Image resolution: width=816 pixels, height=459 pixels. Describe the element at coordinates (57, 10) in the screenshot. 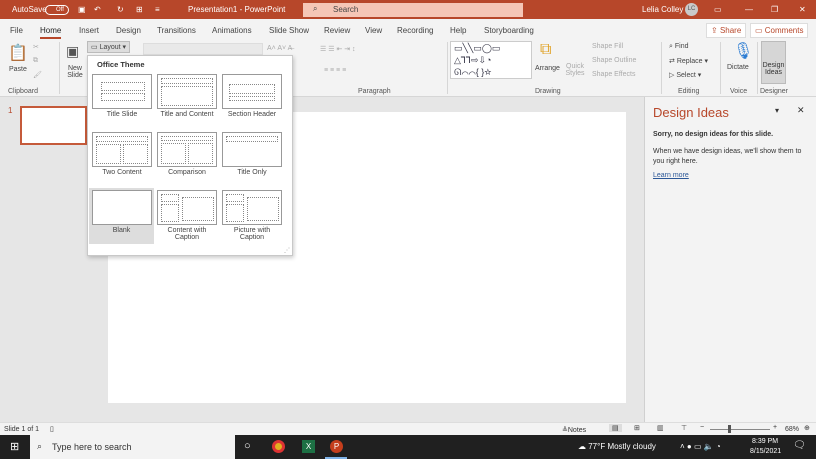

I see `autosave-toggle: Off` at that location.